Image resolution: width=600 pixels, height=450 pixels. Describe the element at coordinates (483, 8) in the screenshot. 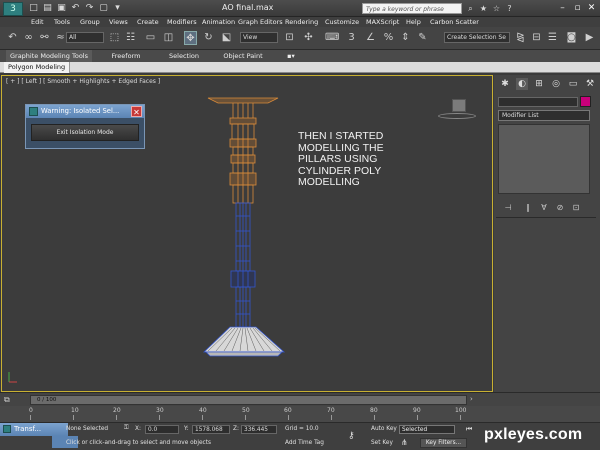

I see `subscription-icon: ★` at that location.